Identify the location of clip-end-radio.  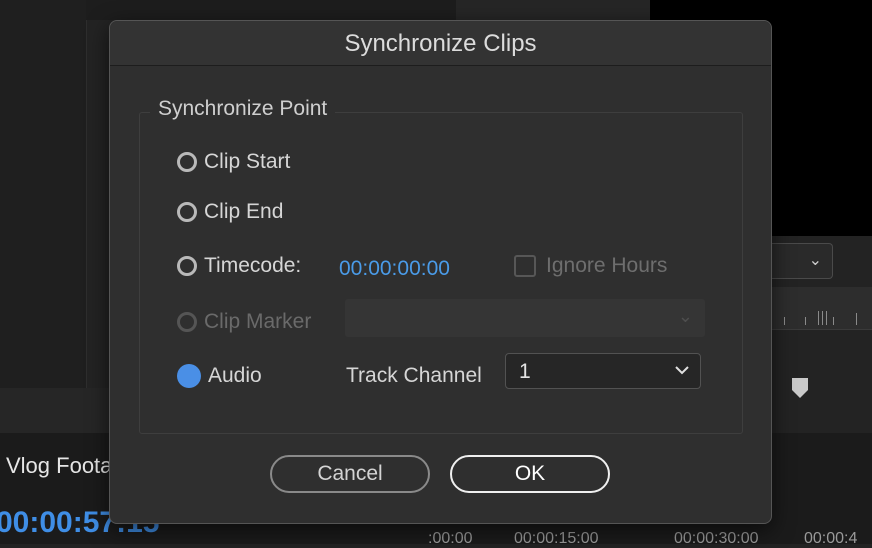
(187, 212).